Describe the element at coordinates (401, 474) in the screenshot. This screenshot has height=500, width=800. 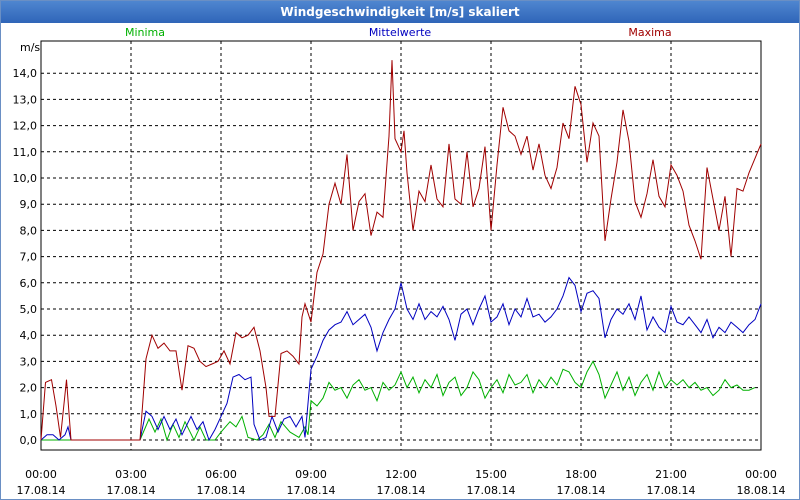
I see `x-tick-time: 12:00` at that location.